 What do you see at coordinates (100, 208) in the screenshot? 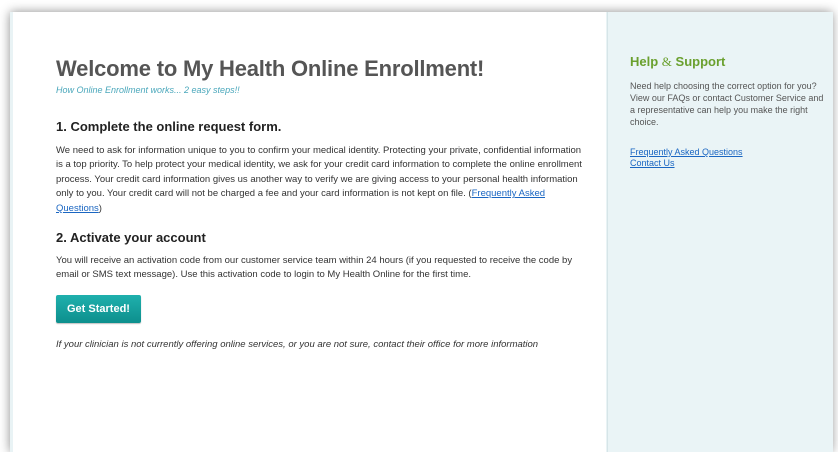
I see `step1-text-end: )` at bounding box center [100, 208].